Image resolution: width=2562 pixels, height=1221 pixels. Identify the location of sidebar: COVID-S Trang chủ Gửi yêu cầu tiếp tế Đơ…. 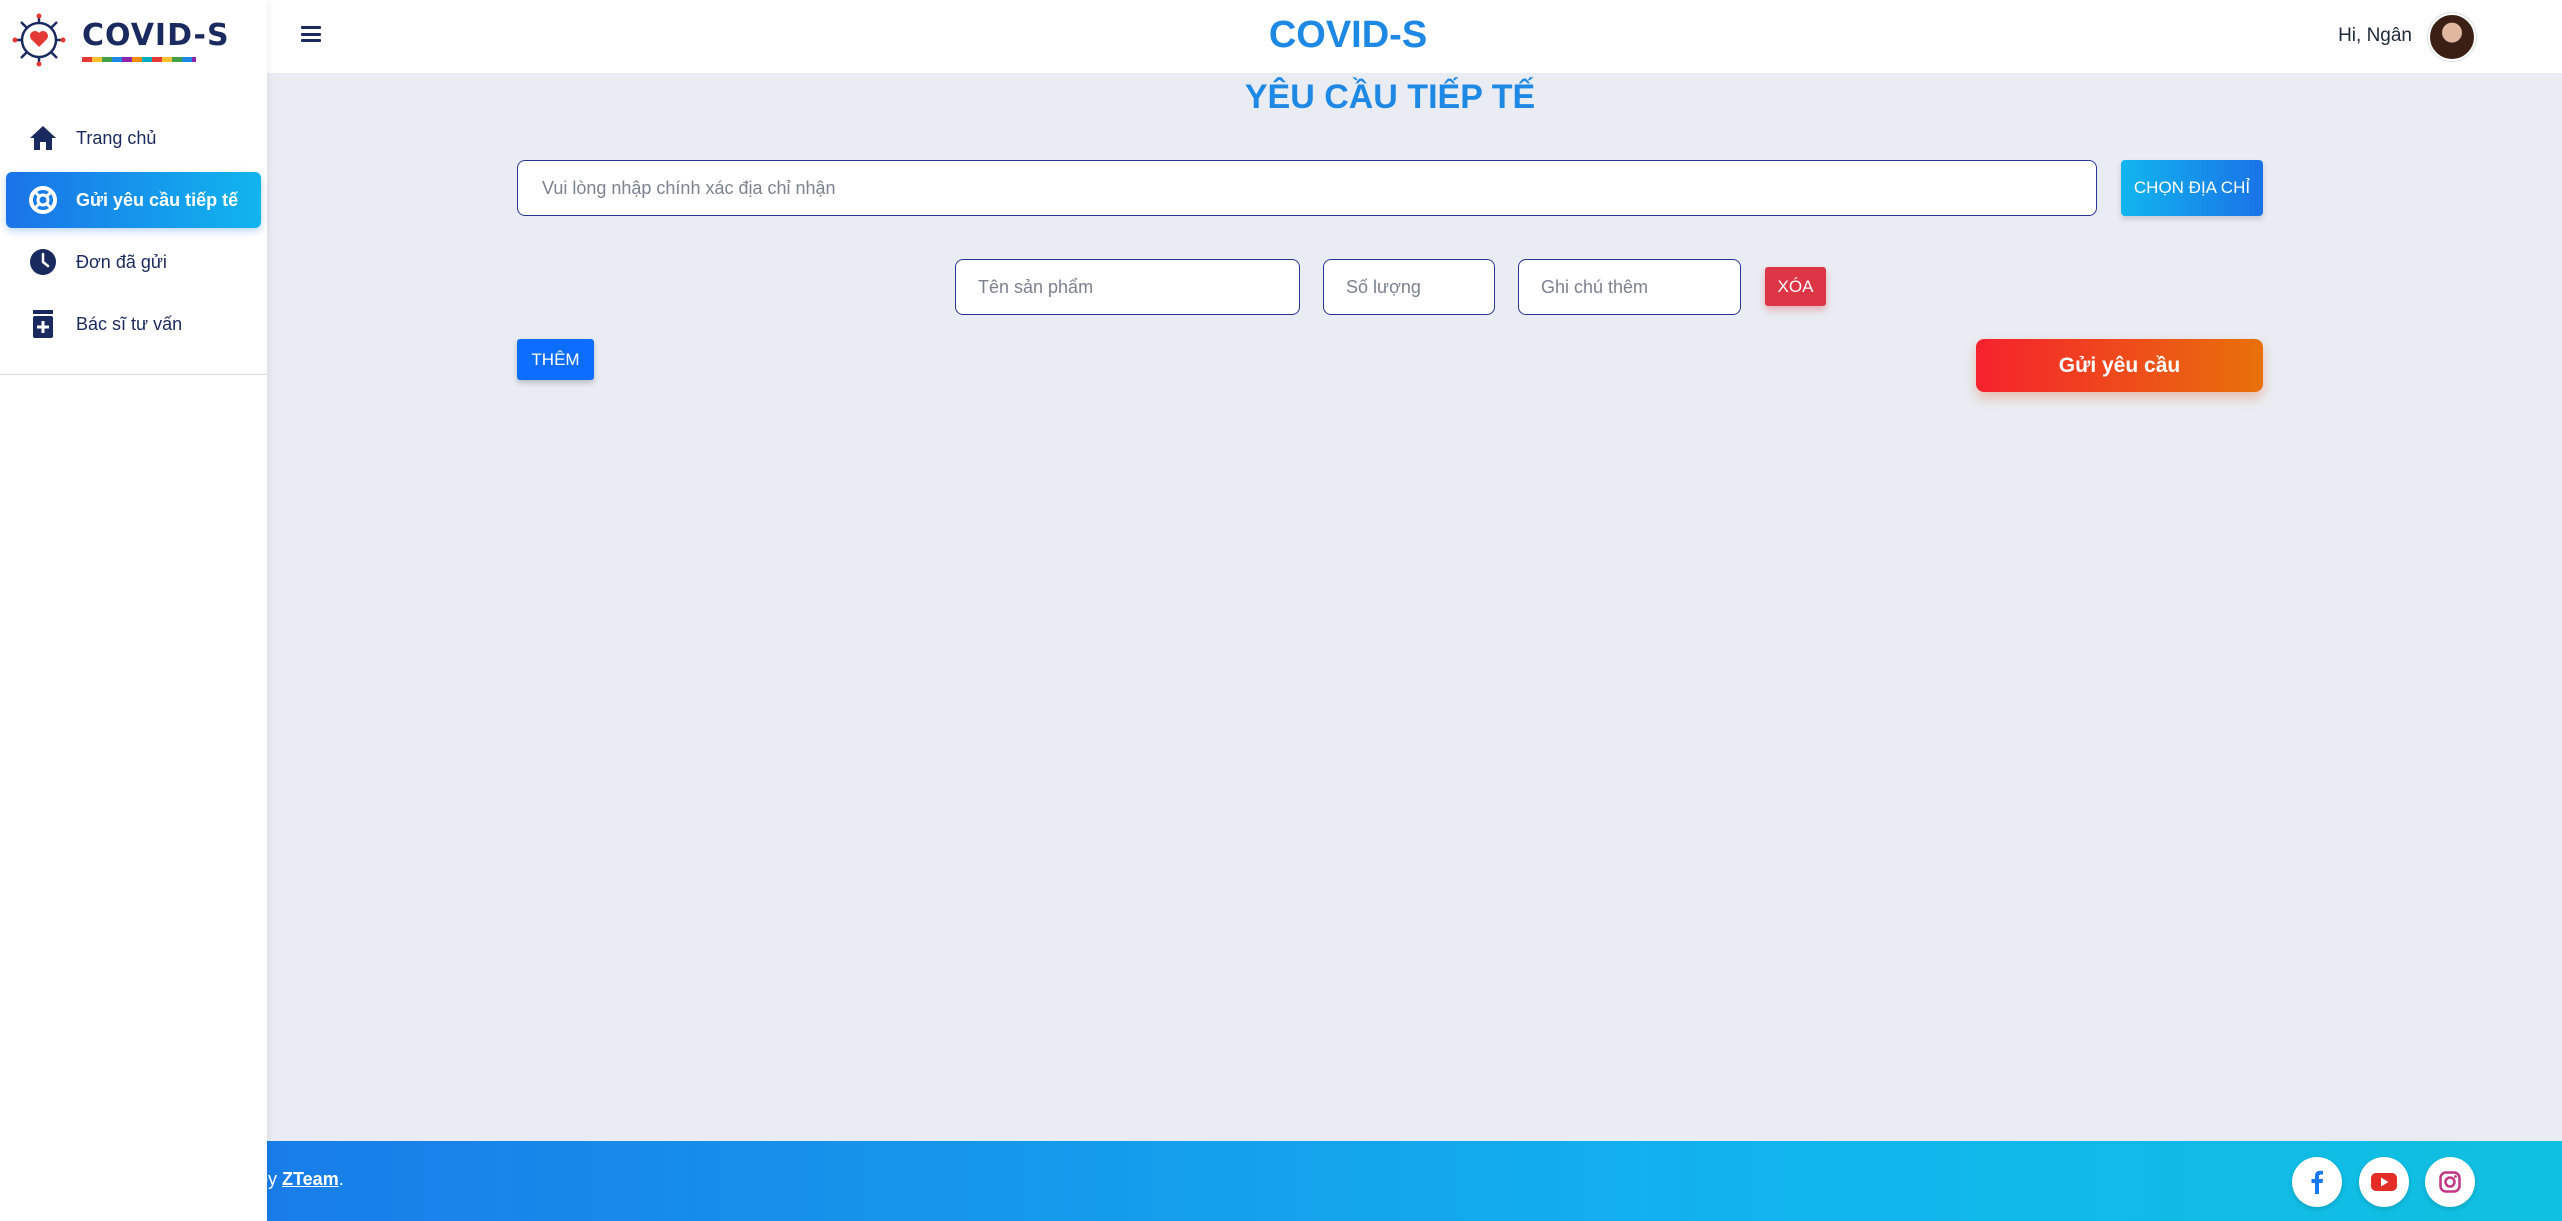
(133, 610).